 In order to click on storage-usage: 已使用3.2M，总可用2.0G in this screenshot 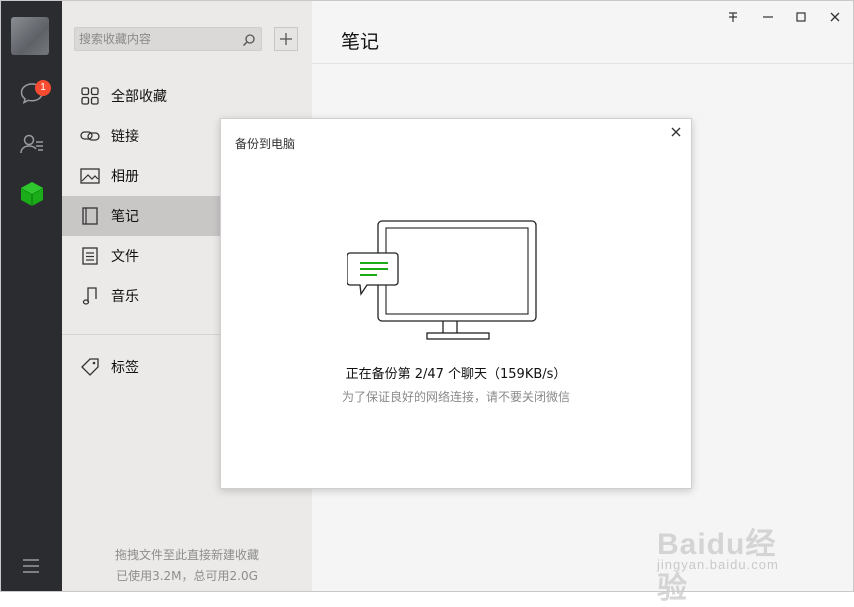, I will do `click(187, 576)`.